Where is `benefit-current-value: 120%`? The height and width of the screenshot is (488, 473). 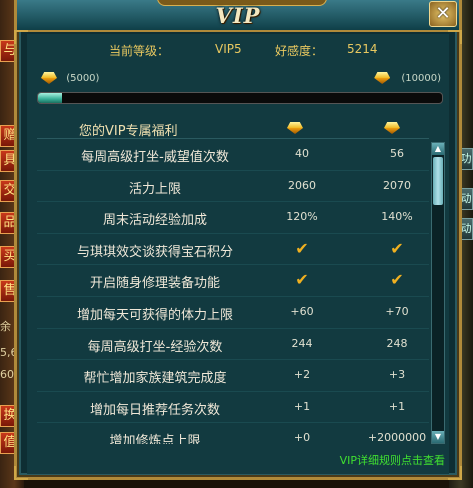 benefit-current-value: 120% is located at coordinates (302, 217).